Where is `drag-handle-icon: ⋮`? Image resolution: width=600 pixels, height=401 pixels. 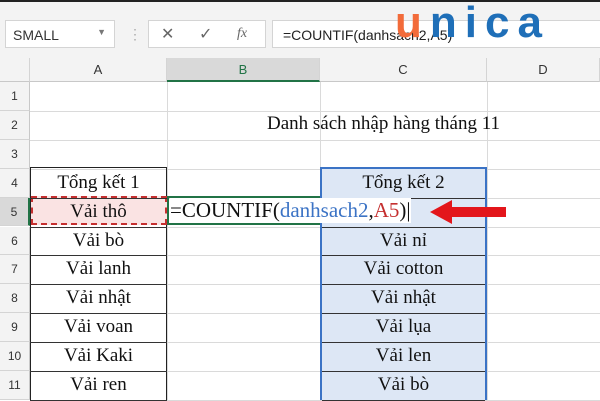
drag-handle-icon: ⋮ is located at coordinates (135, 34).